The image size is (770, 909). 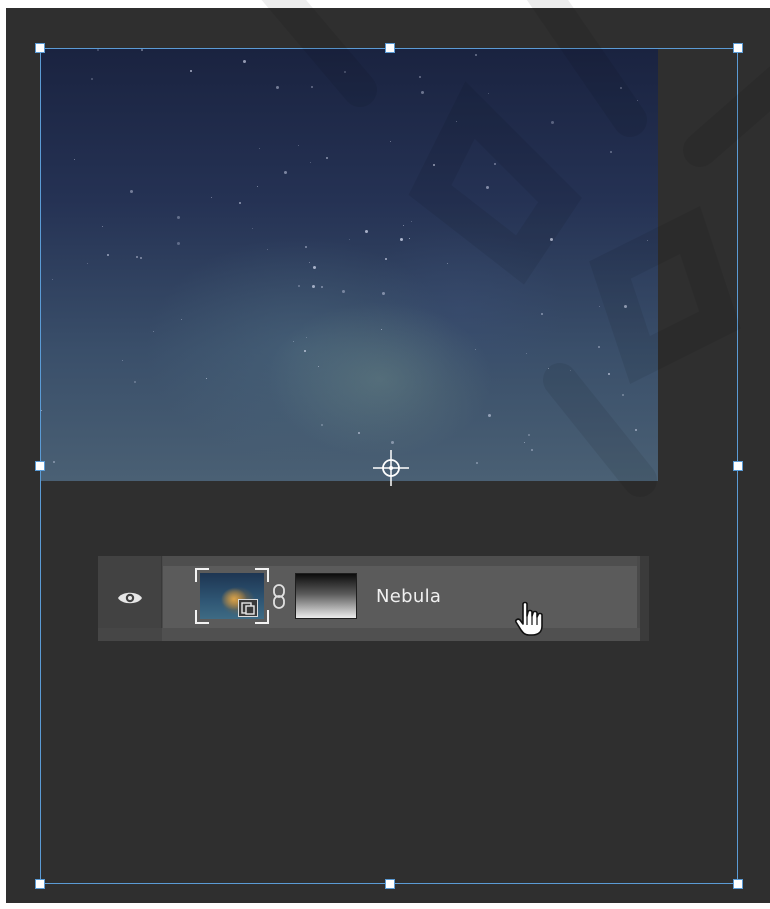 What do you see at coordinates (644, 598) in the screenshot?
I see `layers-panel-scrollbar` at bounding box center [644, 598].